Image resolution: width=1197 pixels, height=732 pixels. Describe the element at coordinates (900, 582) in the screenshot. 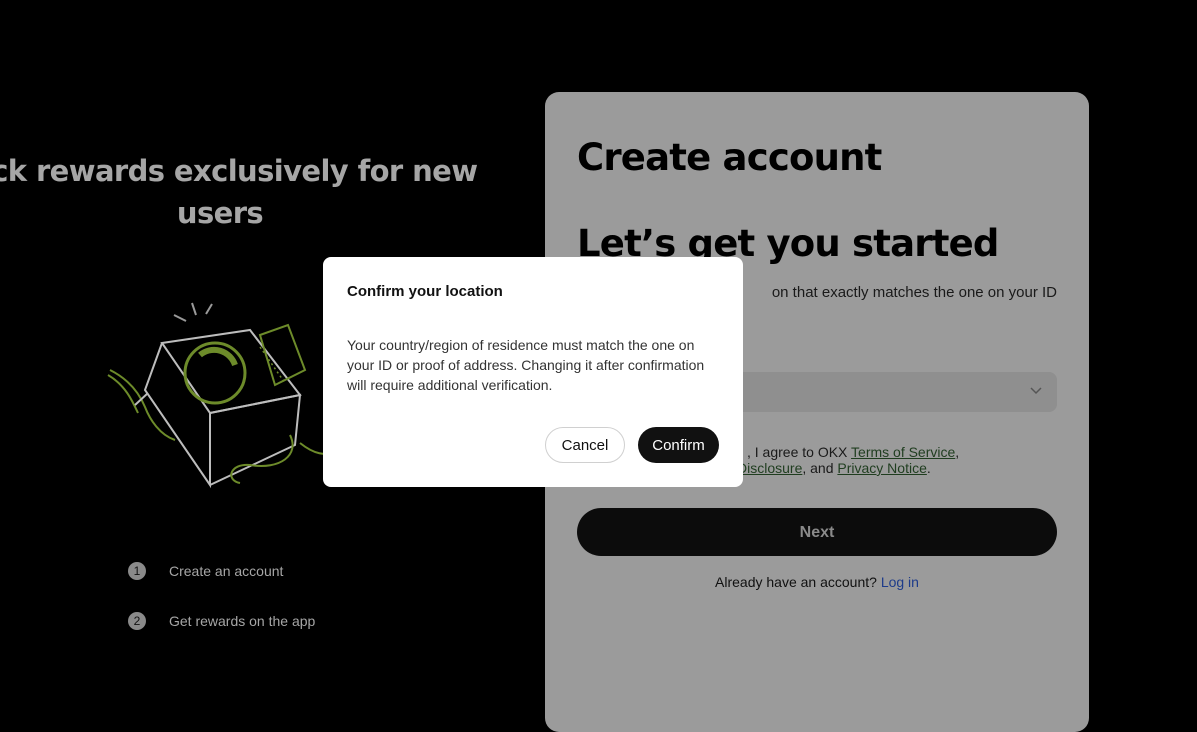

I see `login-link: Log in` at that location.